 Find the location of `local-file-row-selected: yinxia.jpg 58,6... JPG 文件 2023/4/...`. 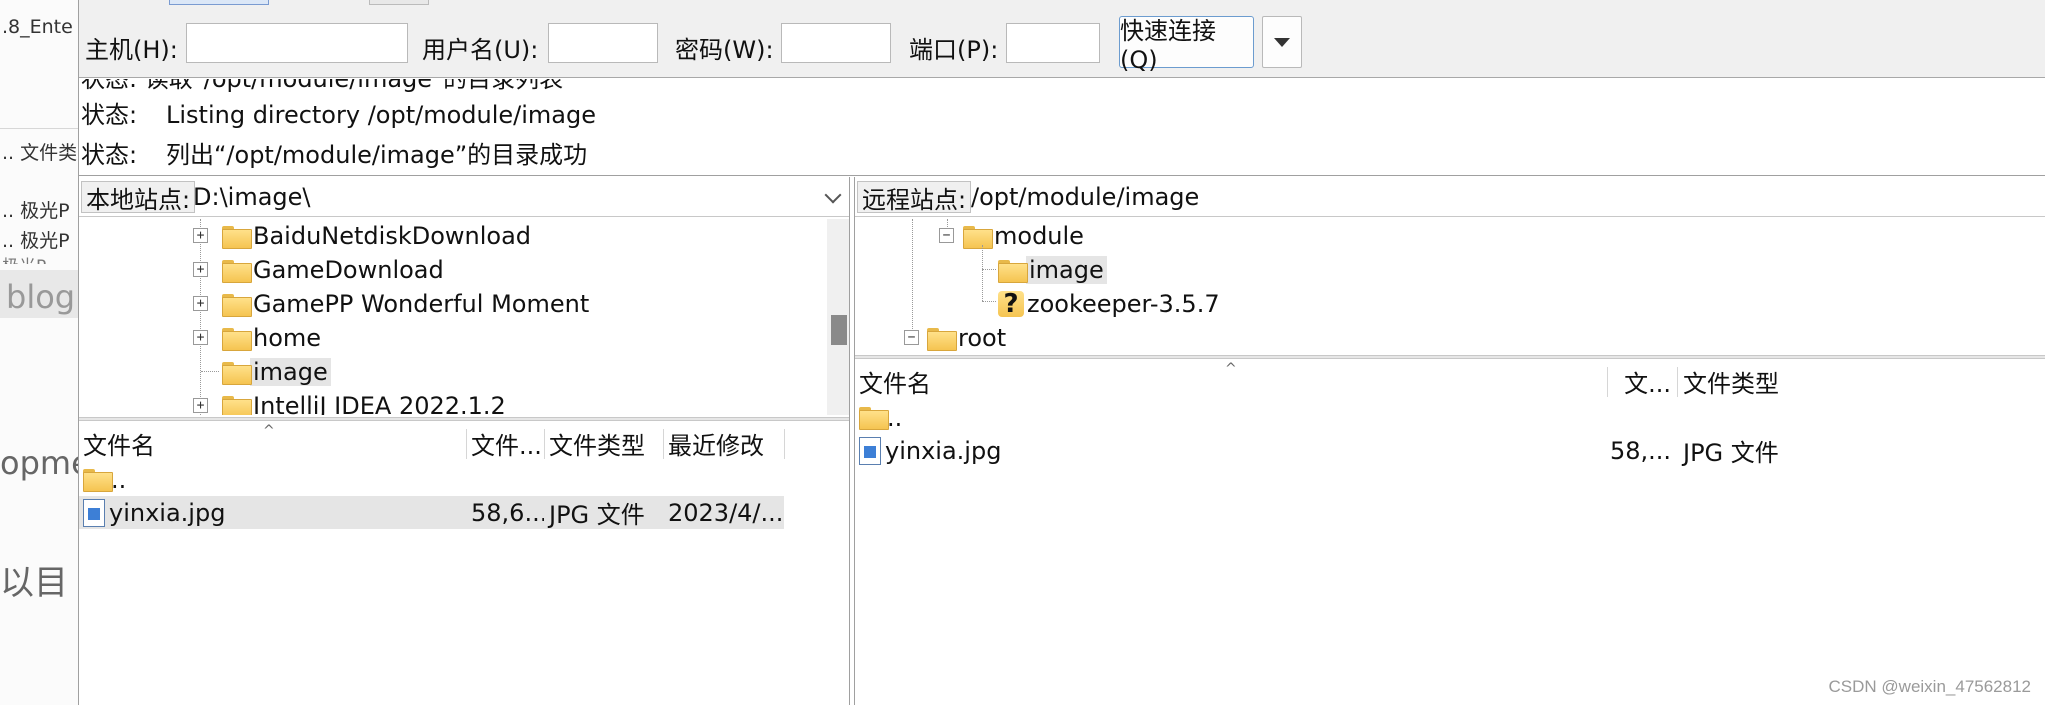

local-file-row-selected: yinxia.jpg 58,6... JPG 文件 2023/4/... is located at coordinates (431, 512).